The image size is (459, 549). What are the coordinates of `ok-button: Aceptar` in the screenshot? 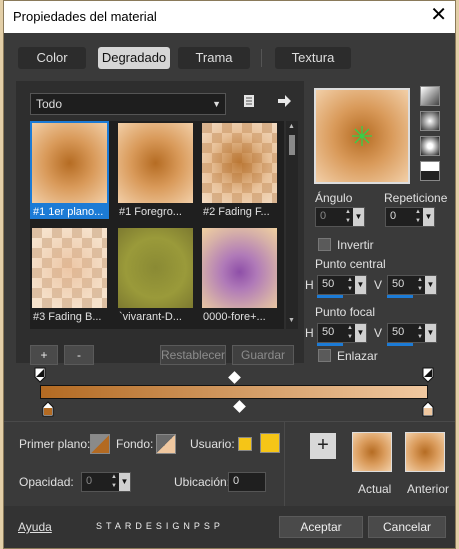 It's located at (321, 527).